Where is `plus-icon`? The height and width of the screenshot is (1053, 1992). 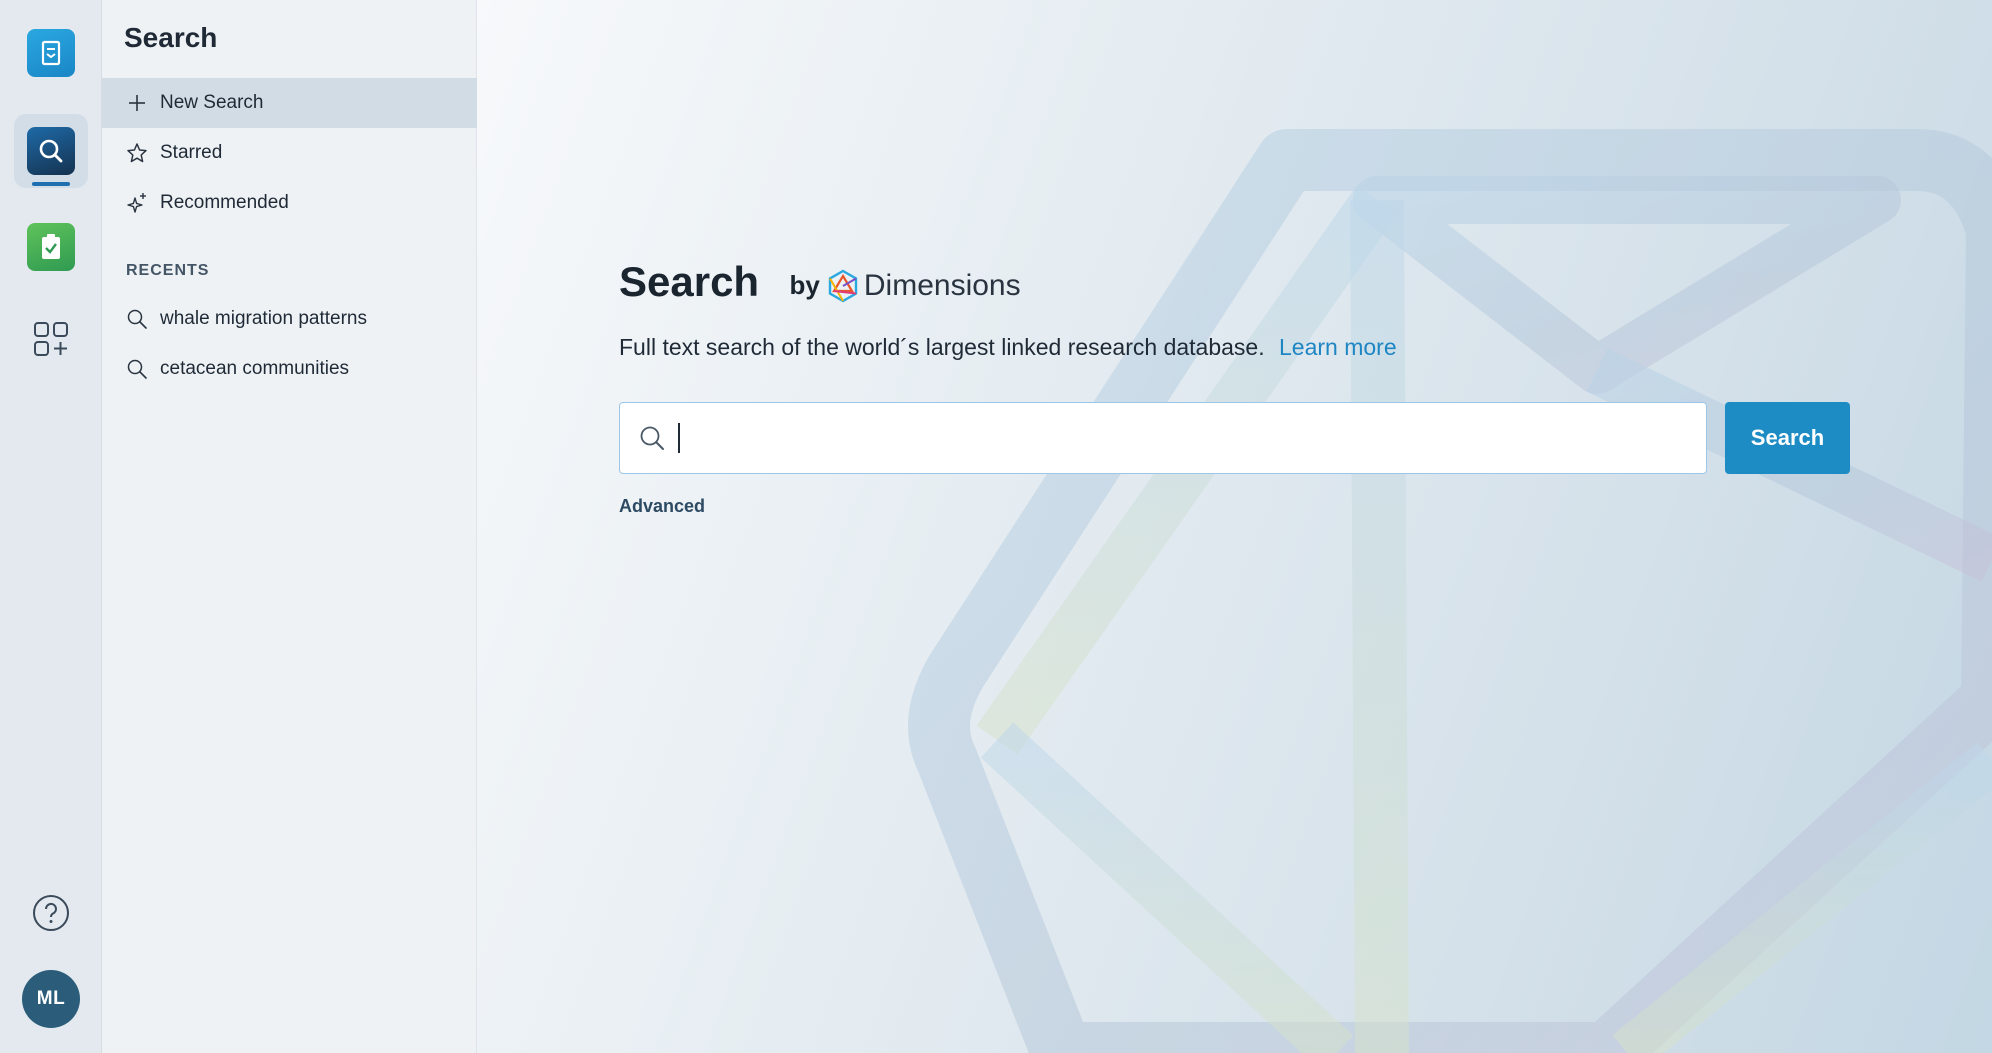
plus-icon is located at coordinates (137, 103).